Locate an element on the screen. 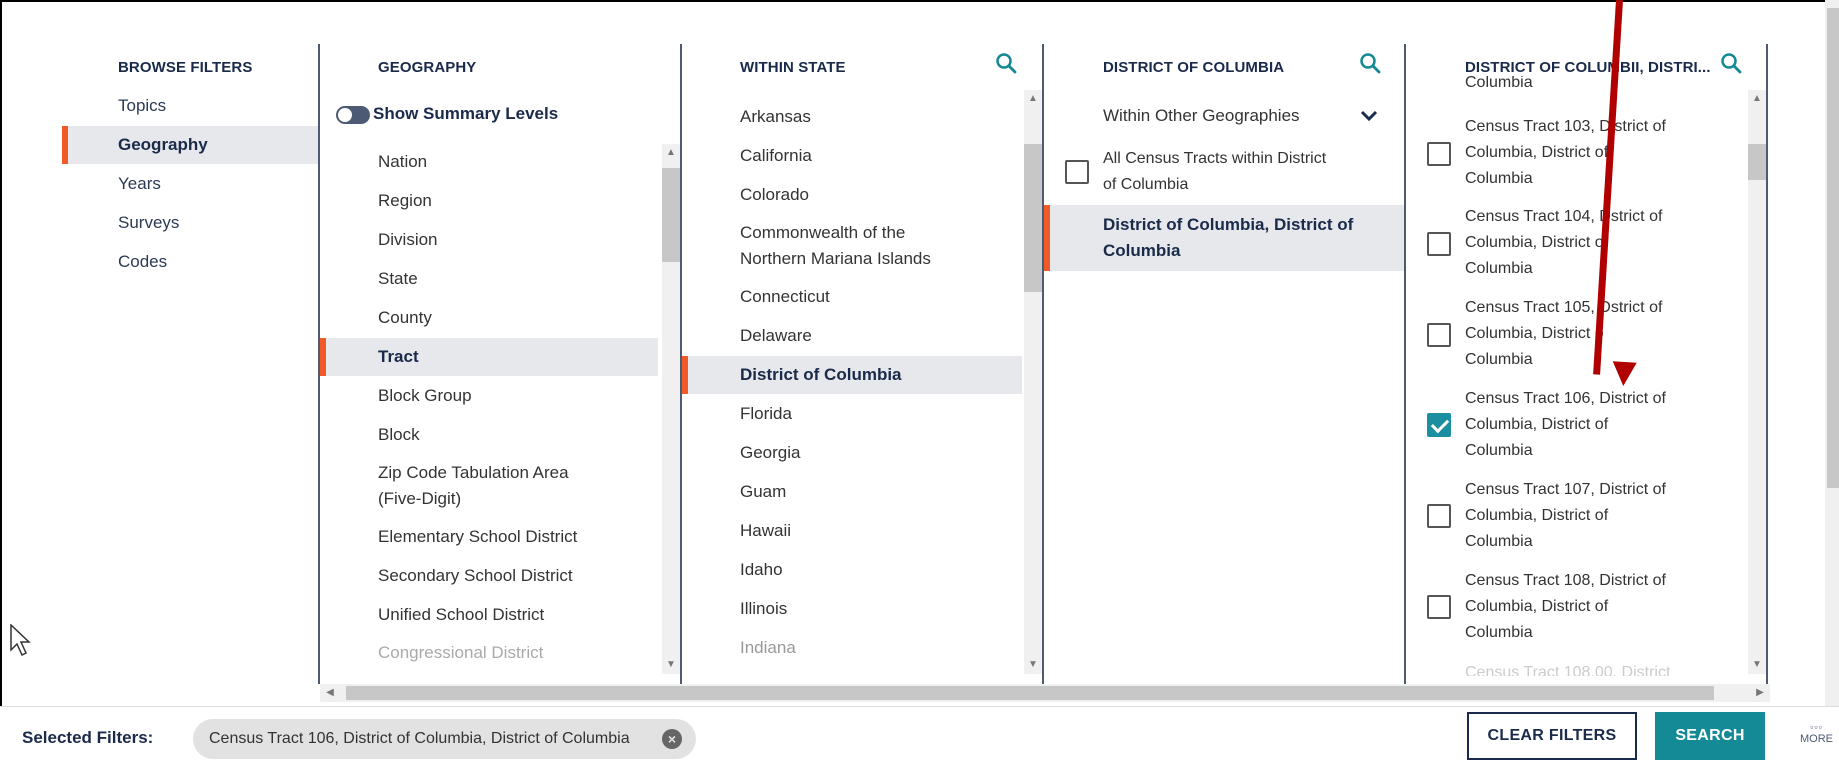 This screenshot has height=765, width=1839. tract-105-label: Census Tract 105, Dstrict of is located at coordinates (1563, 308).